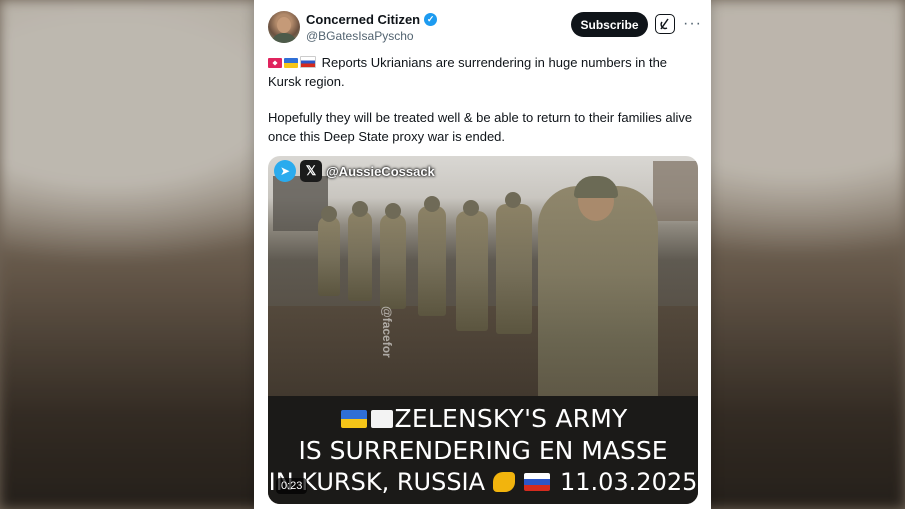 The height and width of the screenshot is (509, 905). What do you see at coordinates (363, 19) in the screenshot?
I see `author-name: Concerned Citizen` at bounding box center [363, 19].